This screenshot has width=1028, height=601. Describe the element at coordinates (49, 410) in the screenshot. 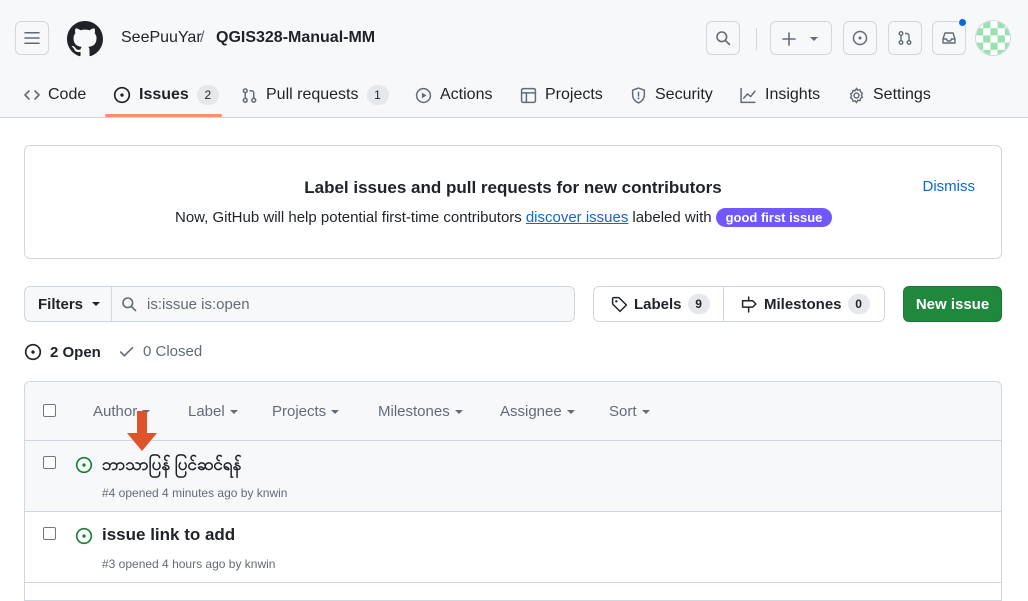

I see `select-all-checkbox` at that location.